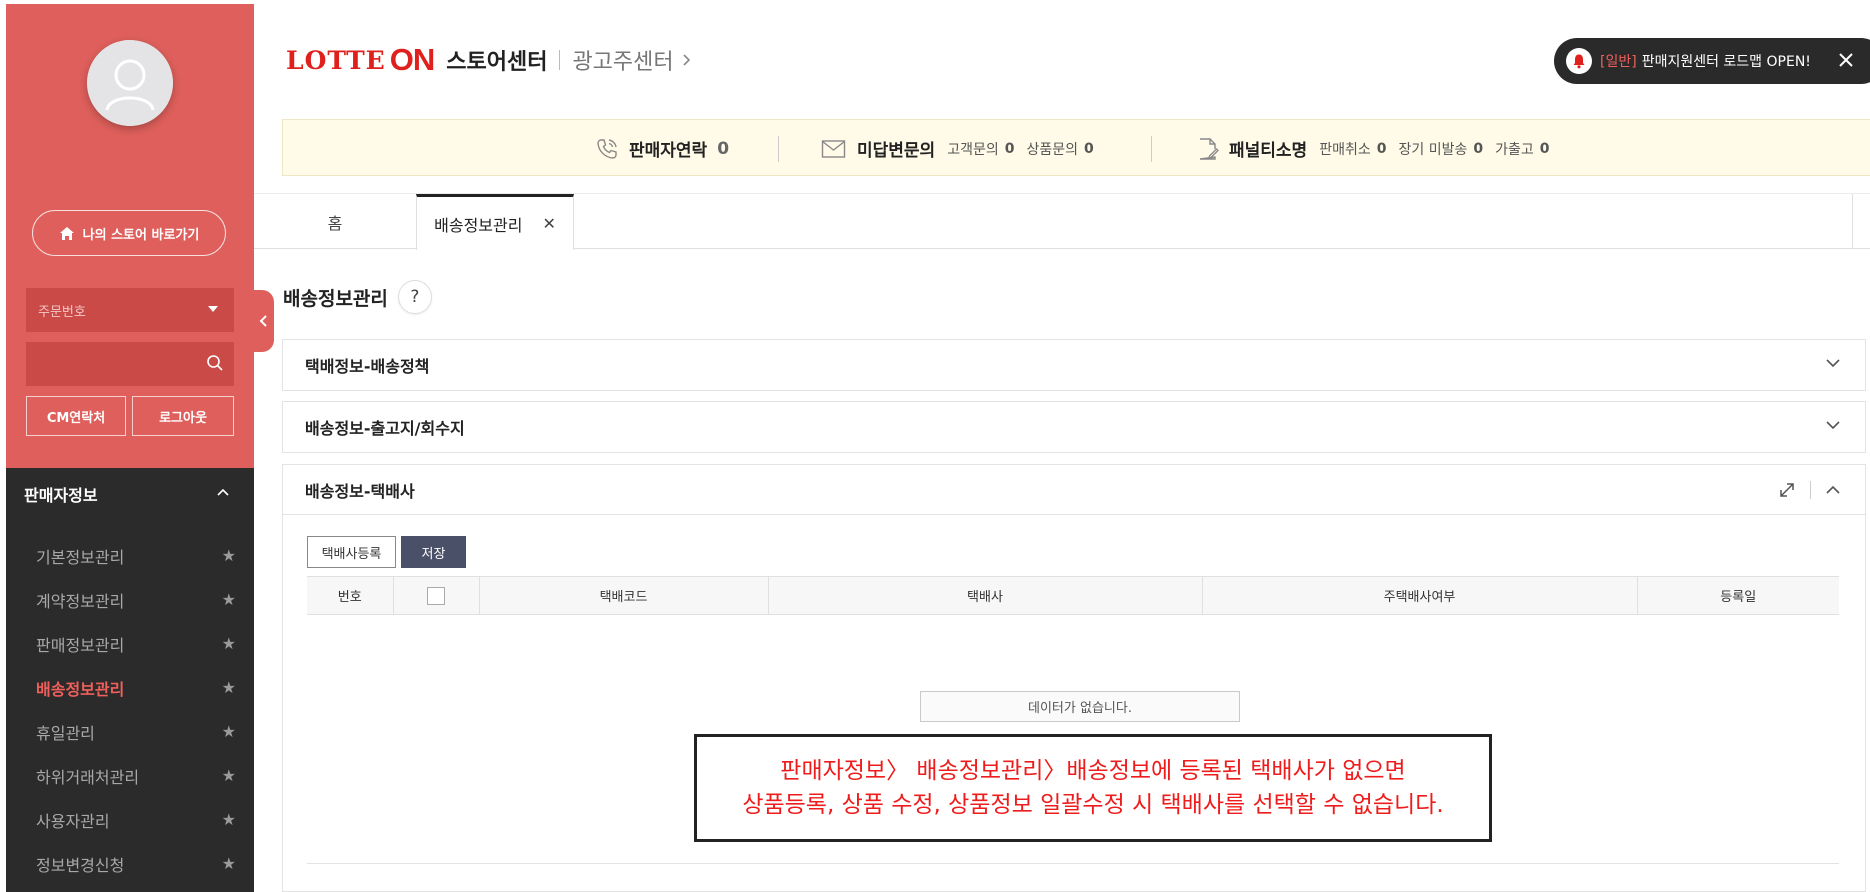 The image size is (1870, 892). I want to click on header-logo: LOTTE ON 스토어센터 광고주센터, so click(488, 60).